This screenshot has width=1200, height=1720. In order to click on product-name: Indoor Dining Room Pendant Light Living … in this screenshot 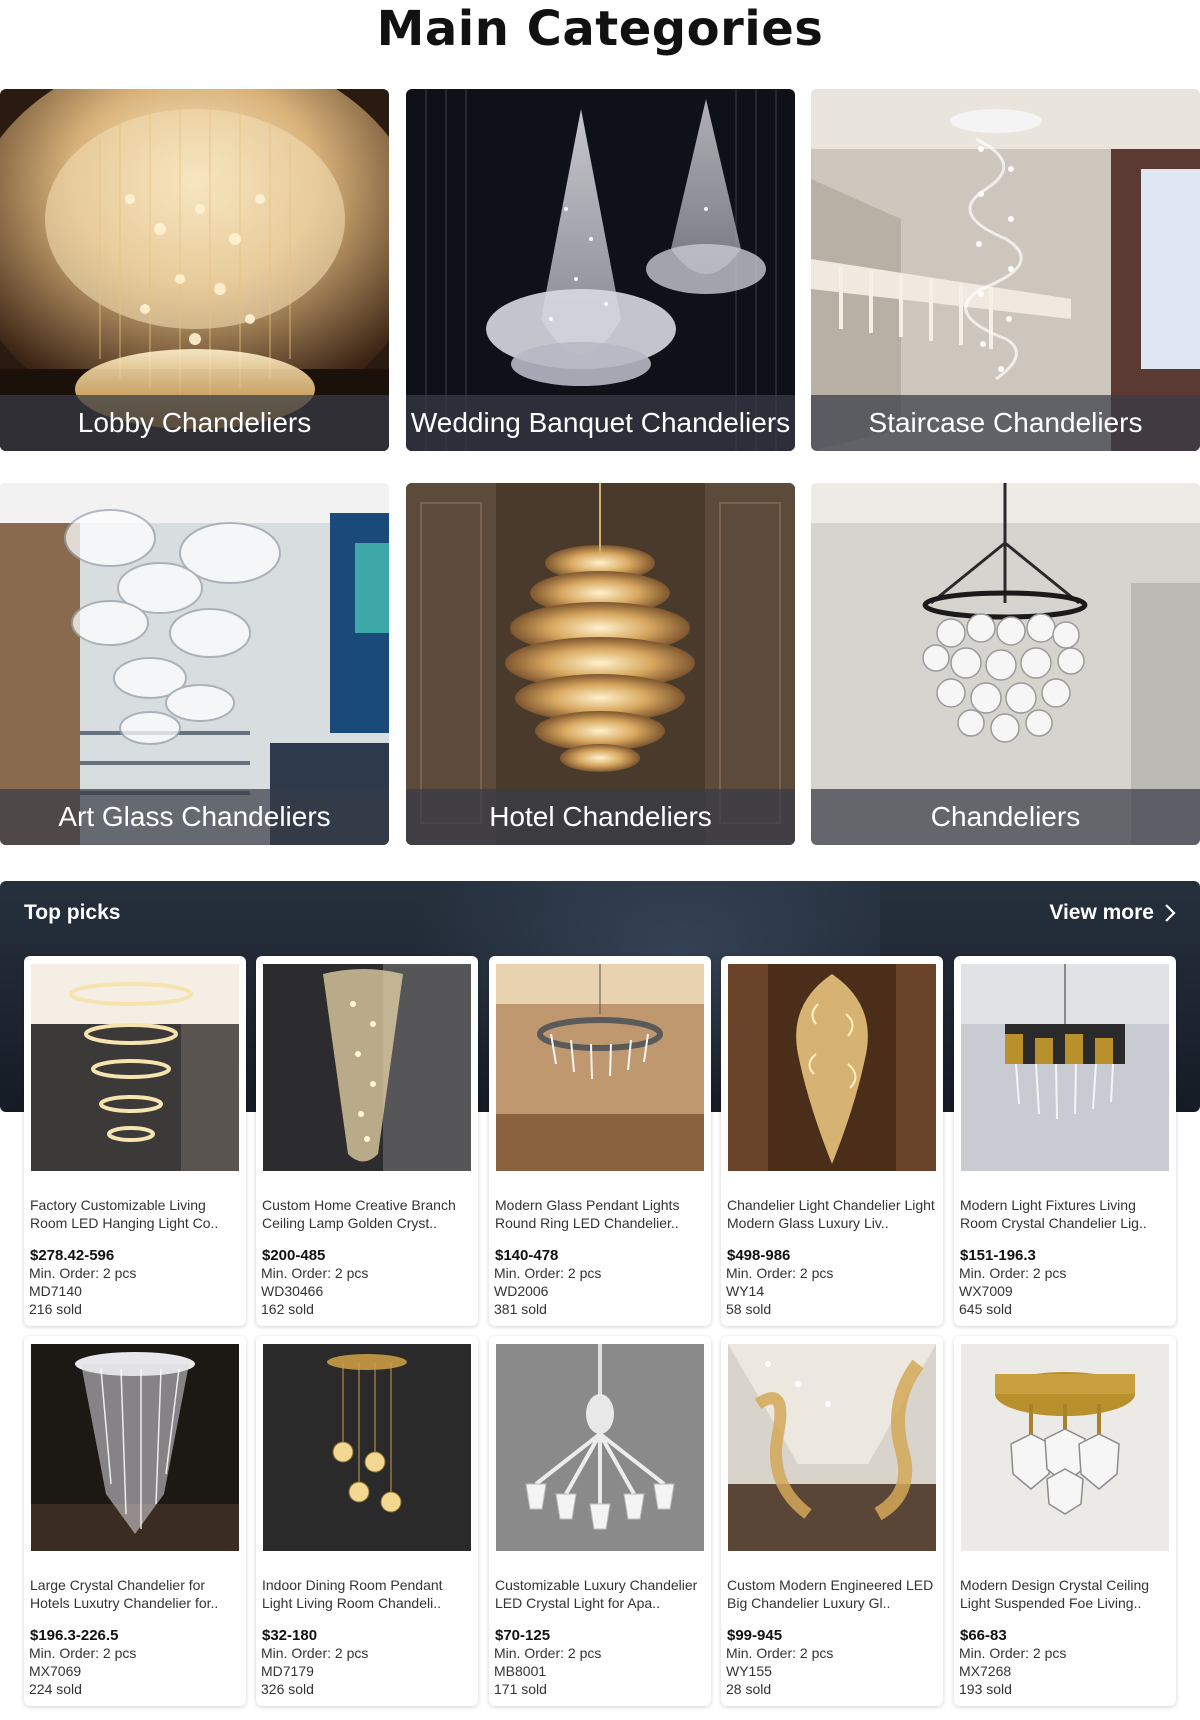, I will do `click(352, 1594)`.